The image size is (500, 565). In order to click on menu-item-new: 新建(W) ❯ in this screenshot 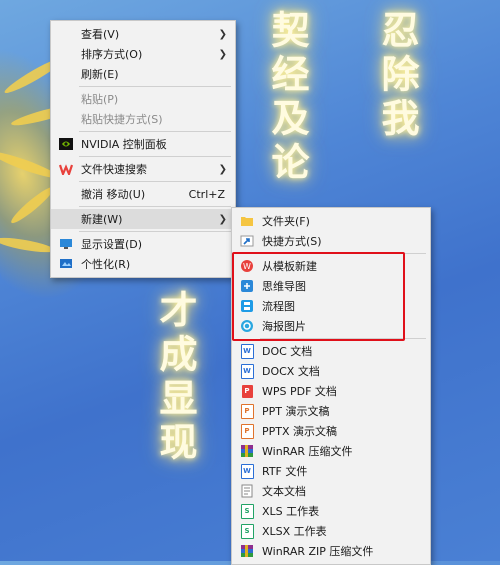, I will do `click(143, 219)`.